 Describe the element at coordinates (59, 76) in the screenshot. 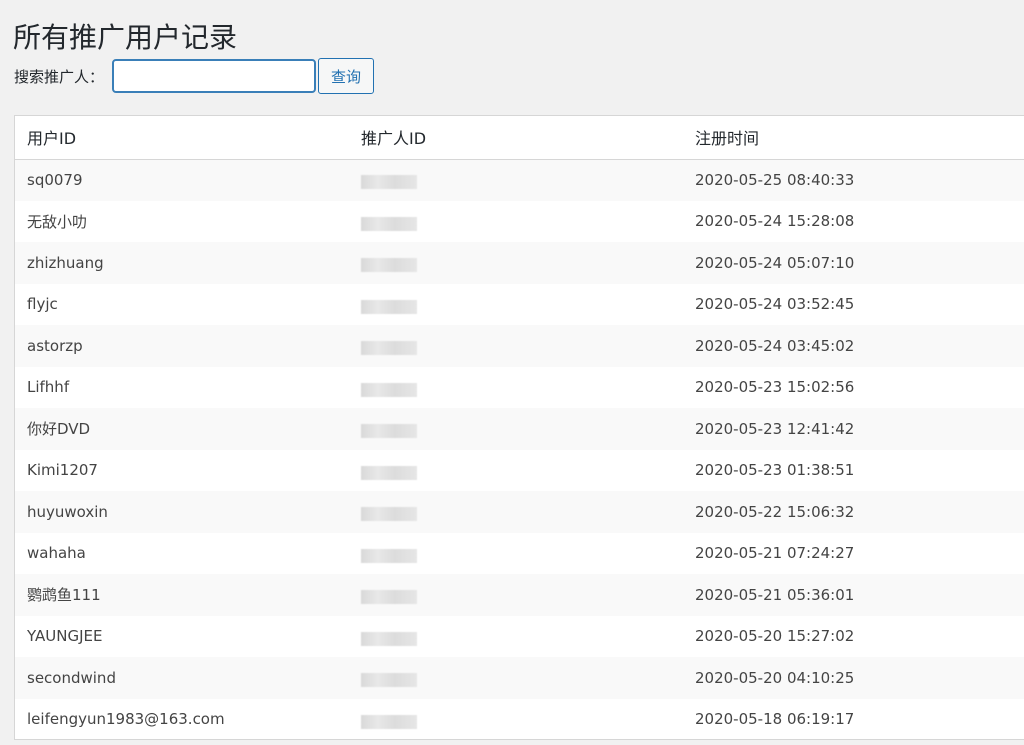

I see `search-label: 搜索推广人：` at that location.